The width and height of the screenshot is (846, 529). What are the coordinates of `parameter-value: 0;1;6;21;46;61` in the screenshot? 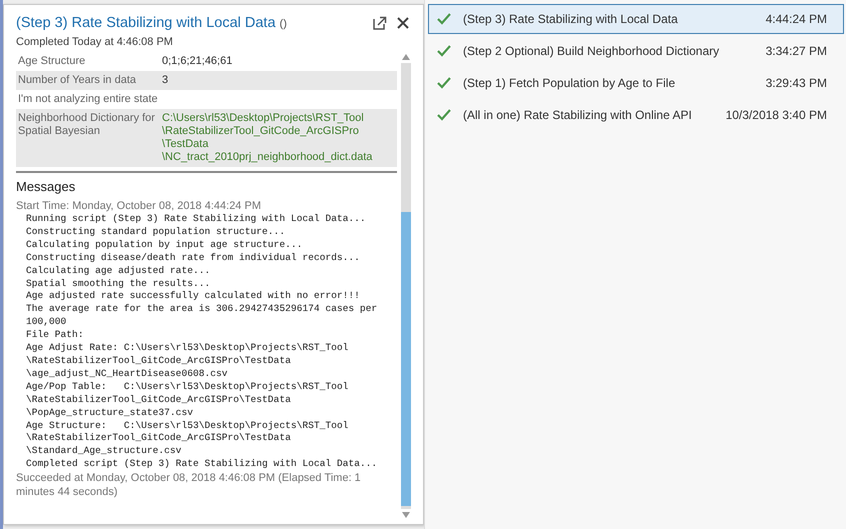 It's located at (198, 61).